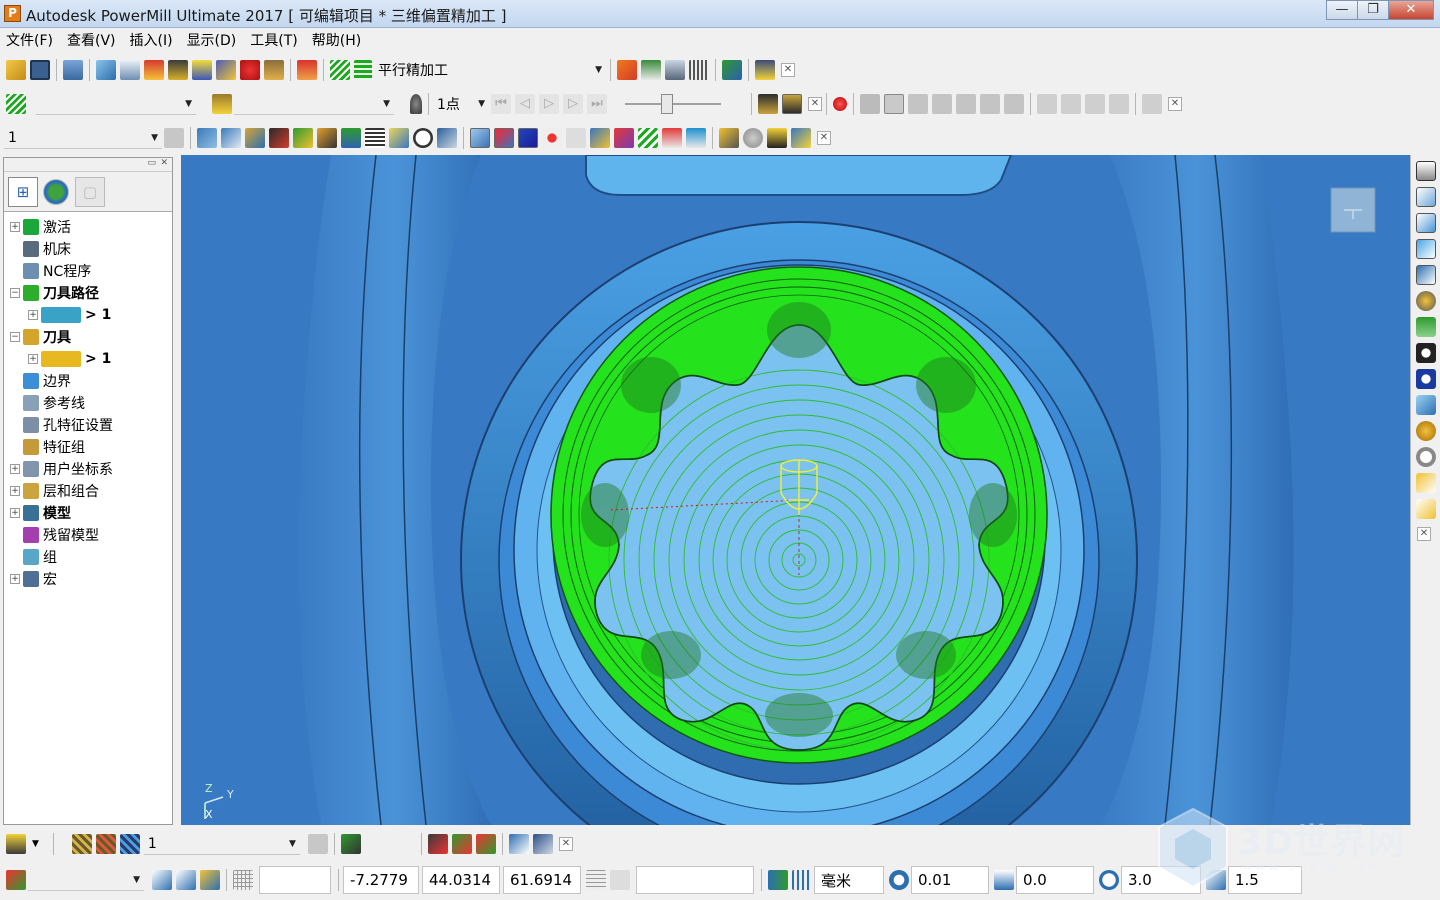 The height and width of the screenshot is (900, 1440). Describe the element at coordinates (1425, 353) in the screenshot. I see `fit-icon` at that location.